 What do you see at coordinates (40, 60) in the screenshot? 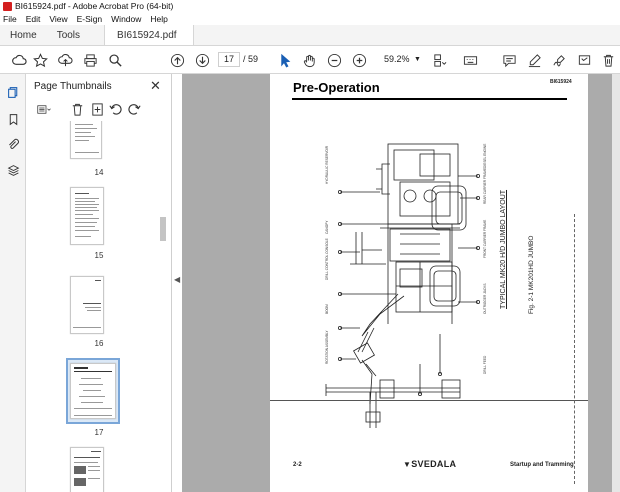
I see `bookmark-star-icon` at bounding box center [40, 60].